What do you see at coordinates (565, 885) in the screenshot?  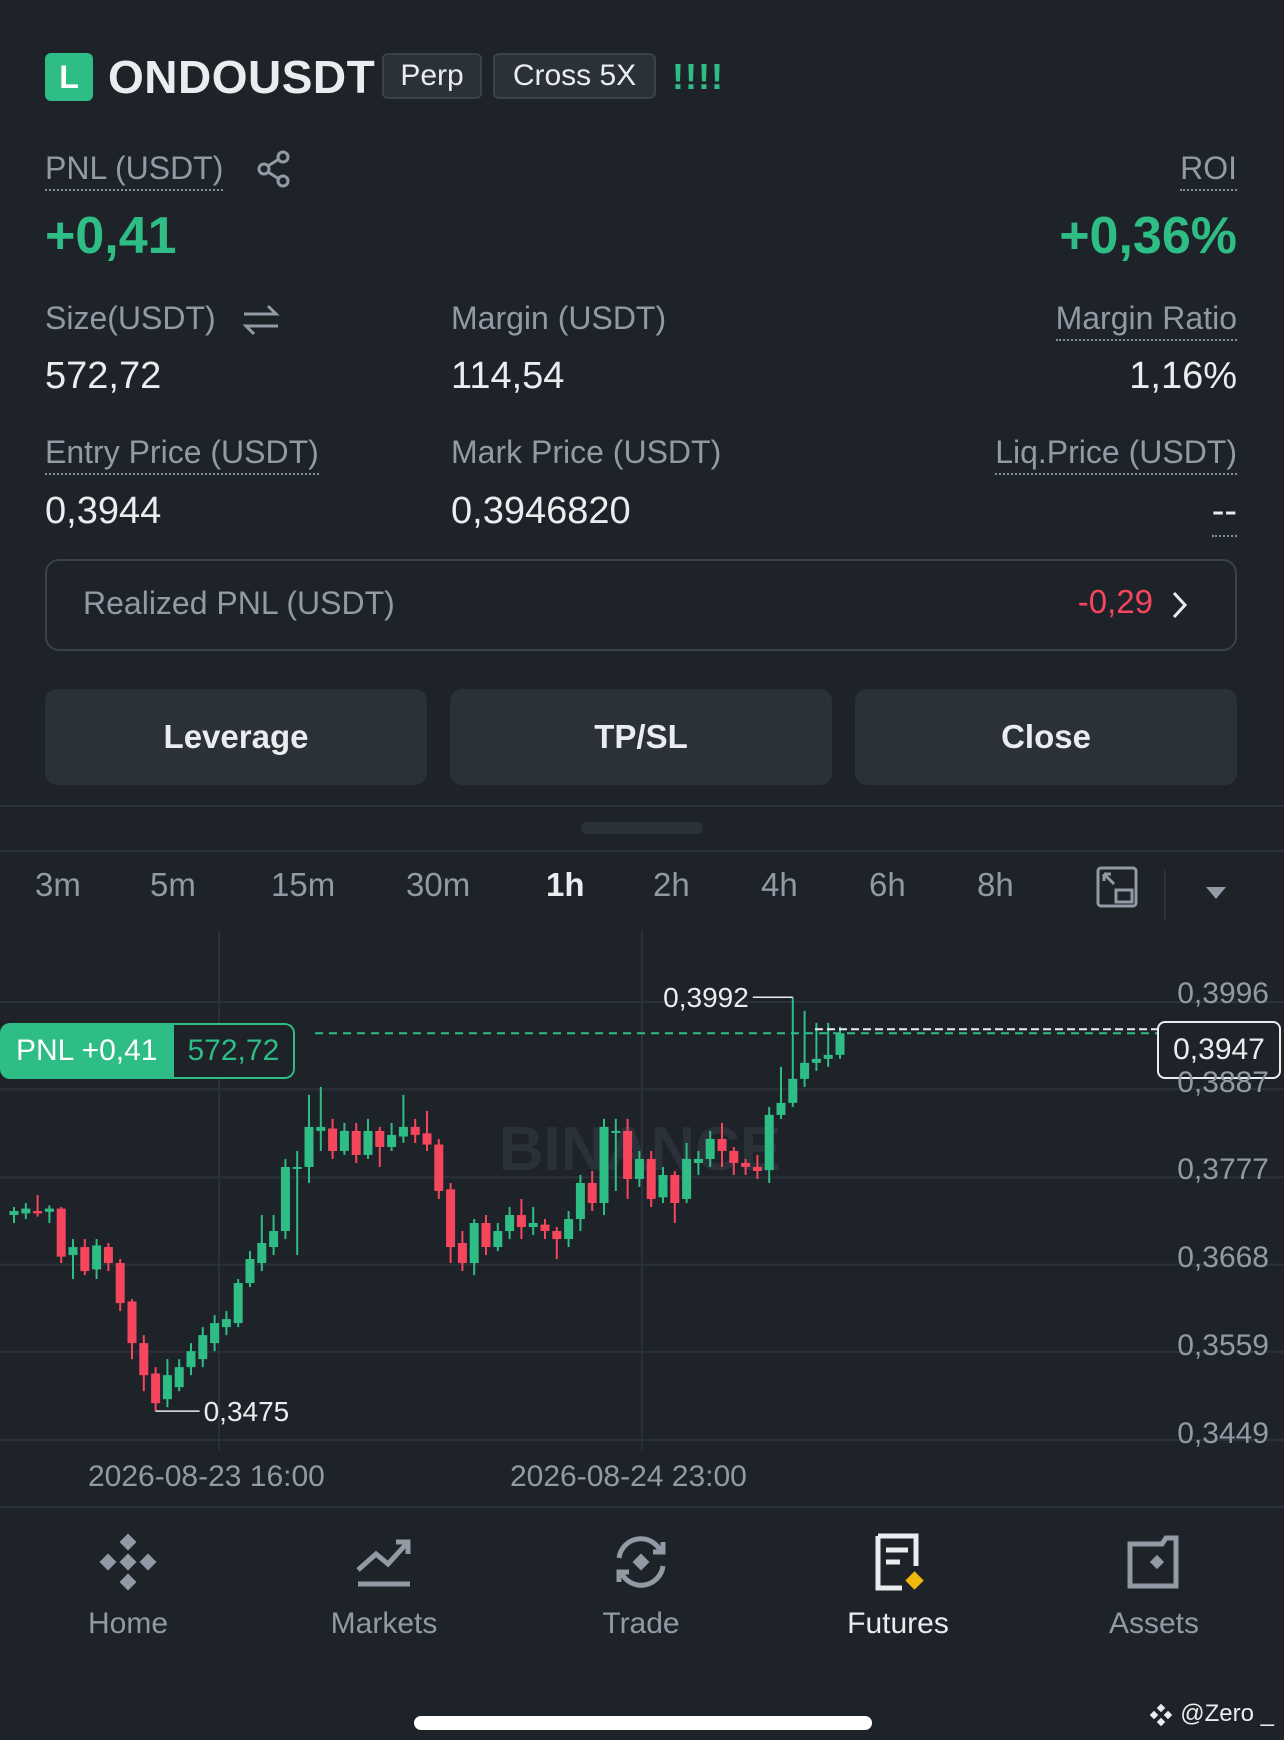 I see `timeframe-1h: 1h` at bounding box center [565, 885].